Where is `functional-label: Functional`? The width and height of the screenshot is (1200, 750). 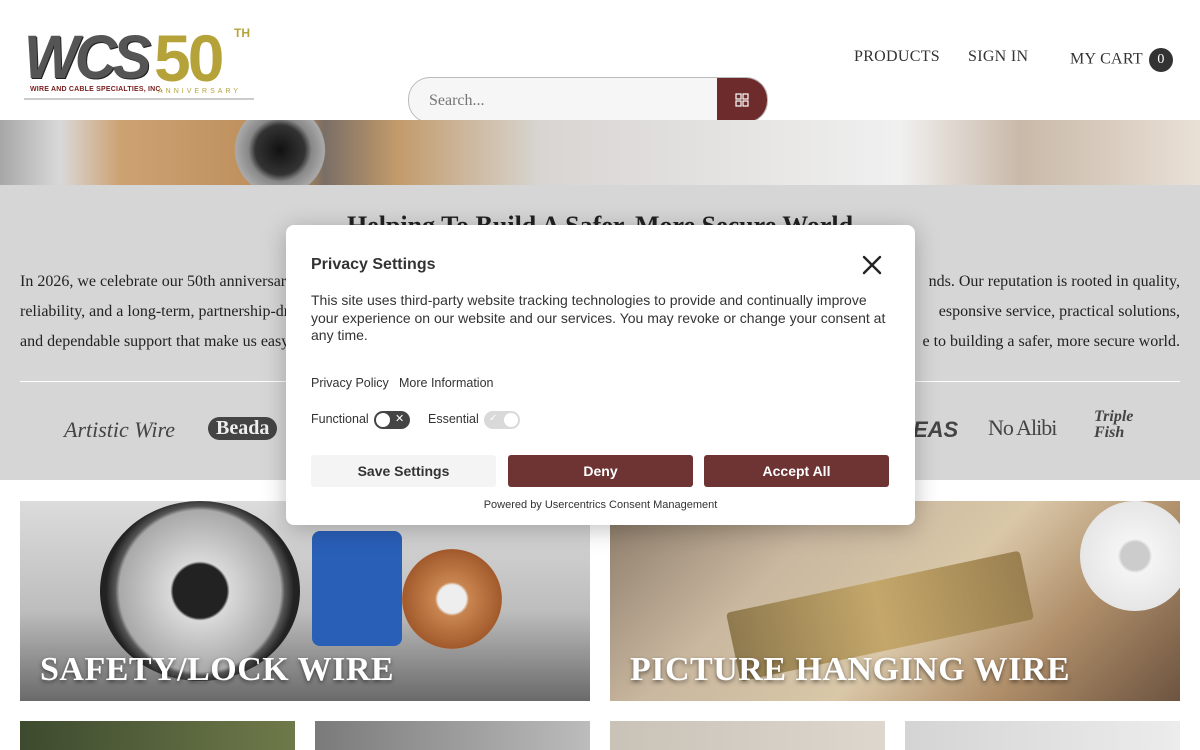 functional-label: Functional is located at coordinates (340, 419).